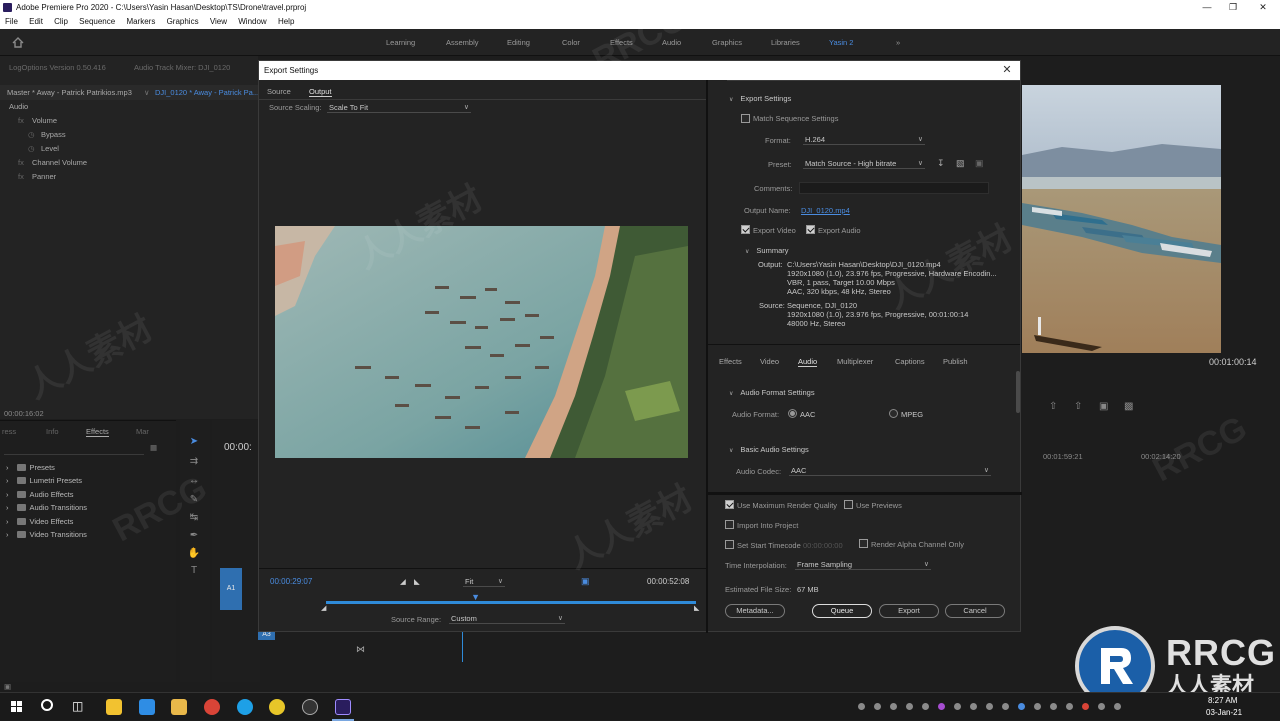  Describe the element at coordinates (310, 707) in the screenshot. I see `obs-icon` at that location.